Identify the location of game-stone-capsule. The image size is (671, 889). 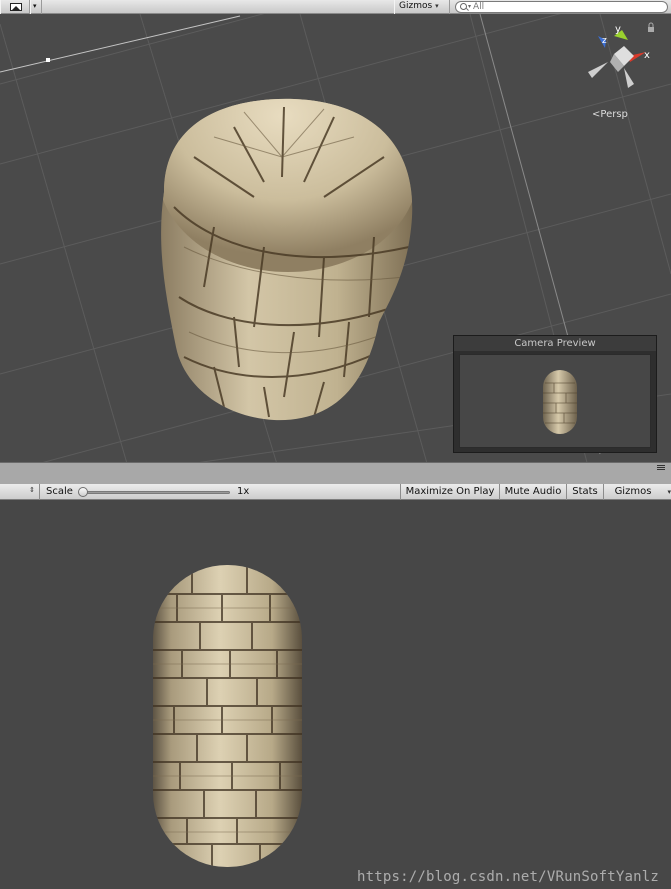
(227, 716).